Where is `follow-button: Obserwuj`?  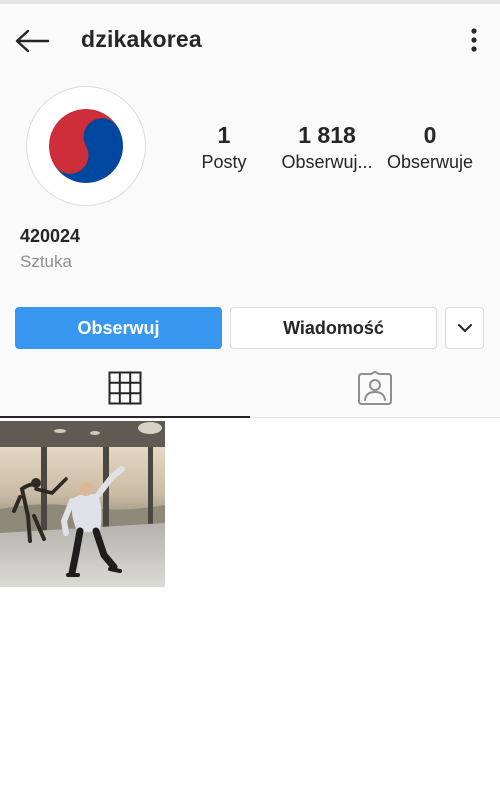
follow-button: Obserwuj is located at coordinates (118, 328).